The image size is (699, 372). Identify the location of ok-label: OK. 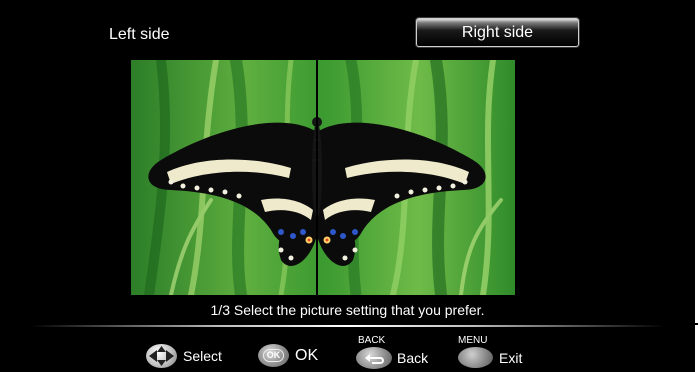
(307, 355).